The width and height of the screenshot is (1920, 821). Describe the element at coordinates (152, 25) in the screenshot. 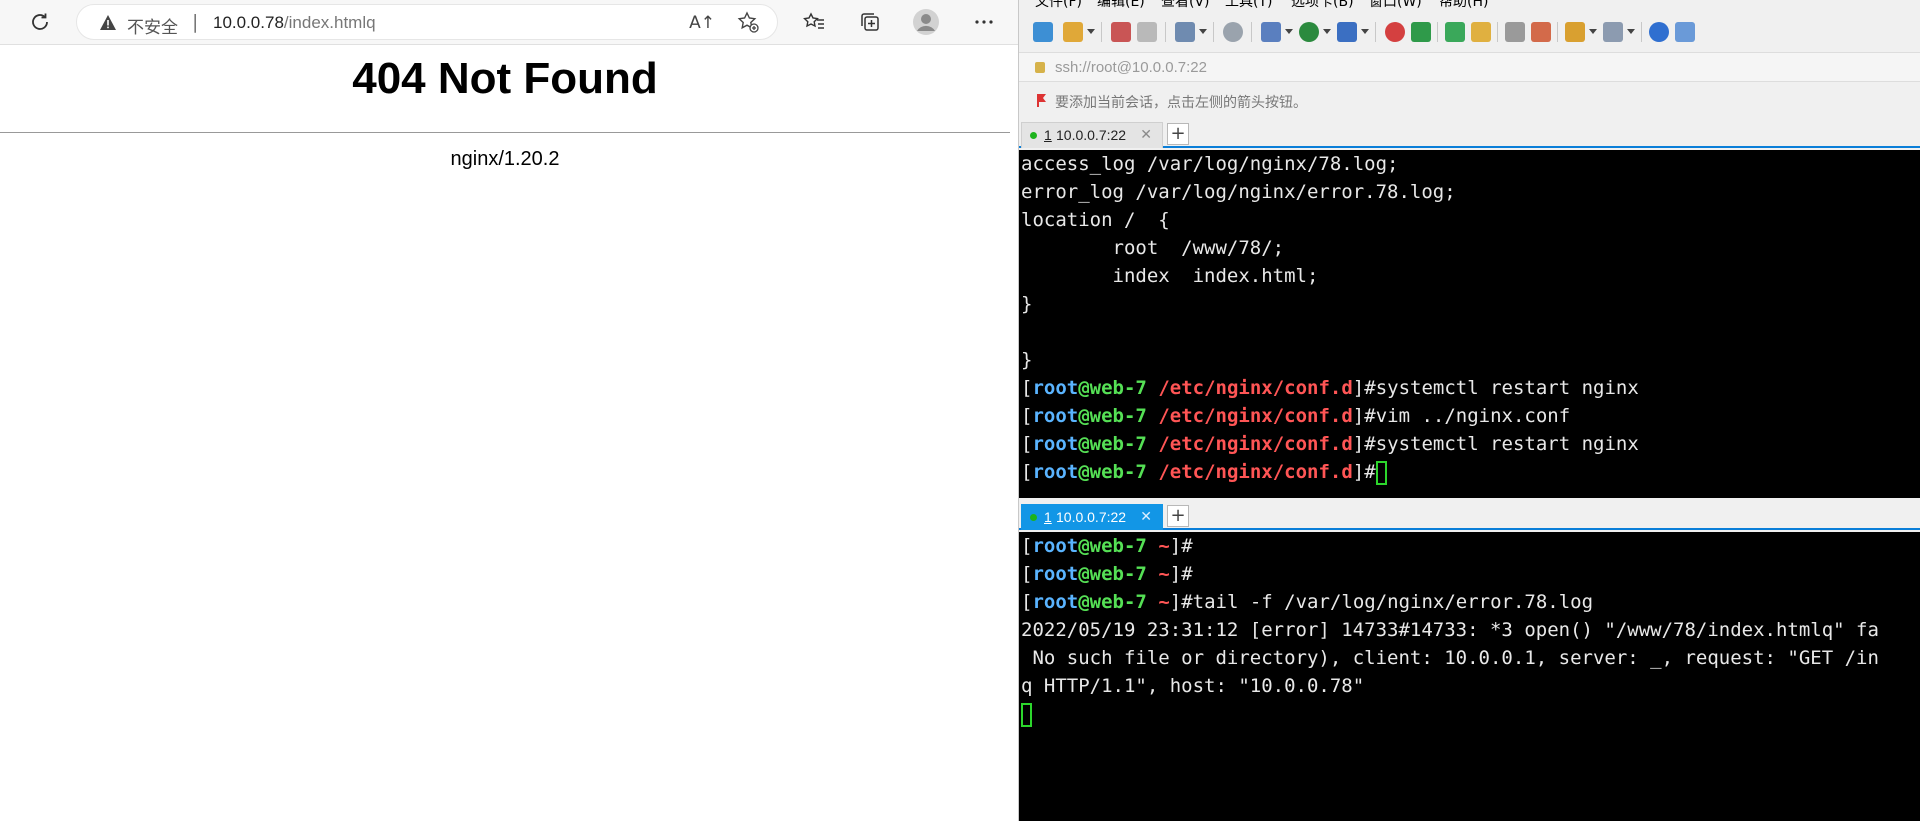

I see `insecure-label: 不安全` at that location.